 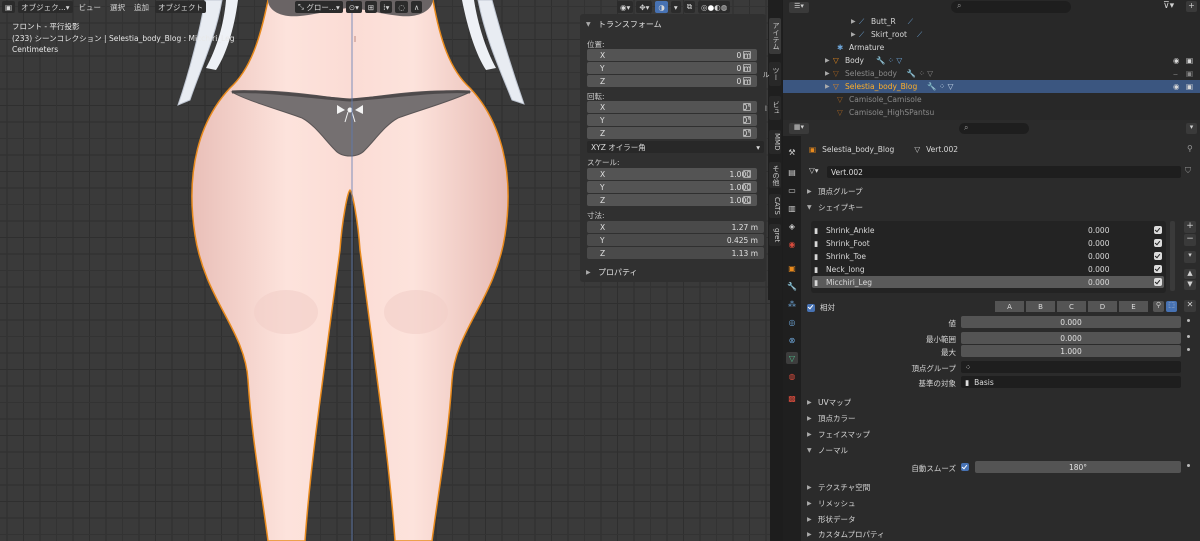 What do you see at coordinates (771, 74) in the screenshot?
I see `tab-tool: ツール` at bounding box center [771, 74].